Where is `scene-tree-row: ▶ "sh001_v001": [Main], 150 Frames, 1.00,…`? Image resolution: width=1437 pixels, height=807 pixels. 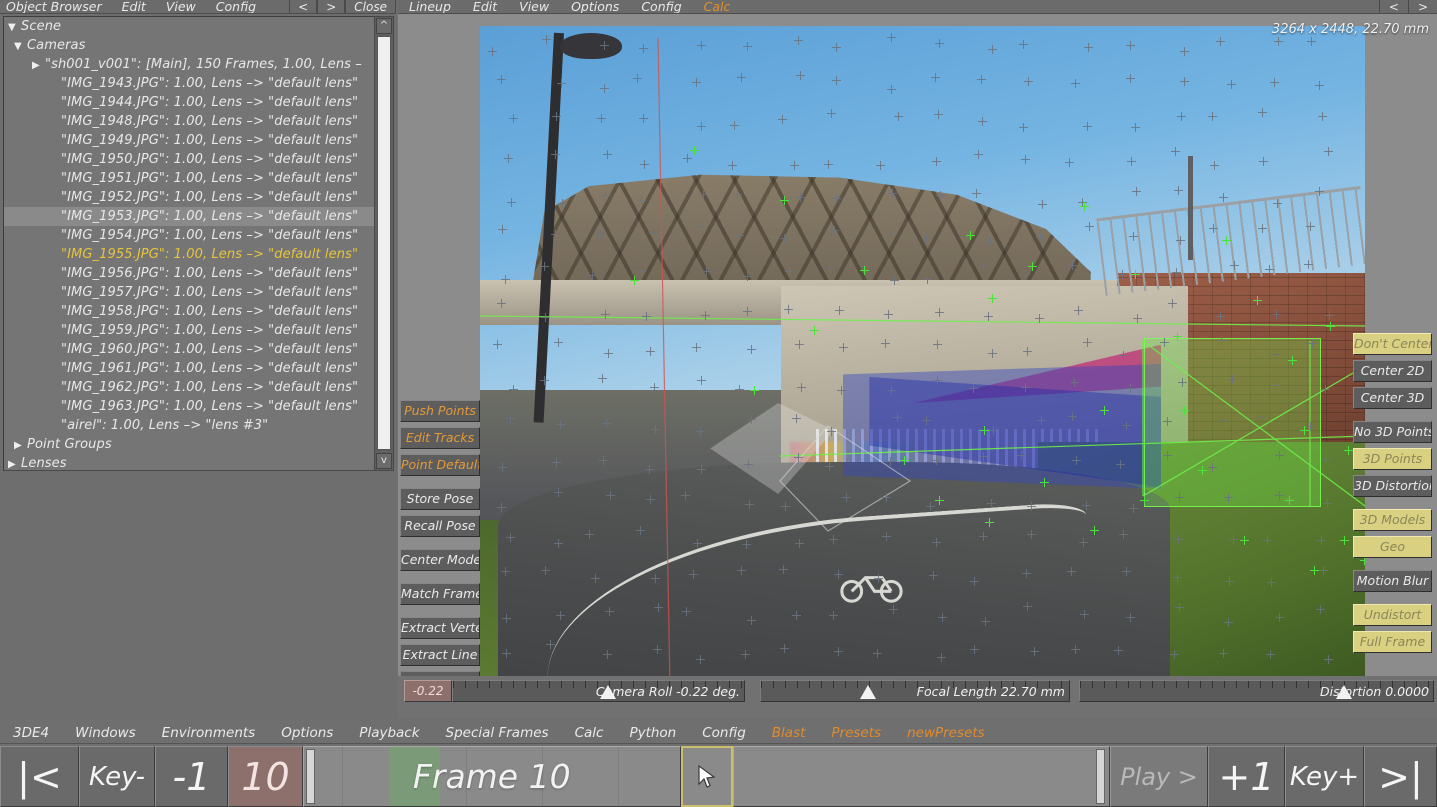 scene-tree-row: ▶ "sh001_v001": [Main], 150 Frames, 1.00,… is located at coordinates (189, 64).